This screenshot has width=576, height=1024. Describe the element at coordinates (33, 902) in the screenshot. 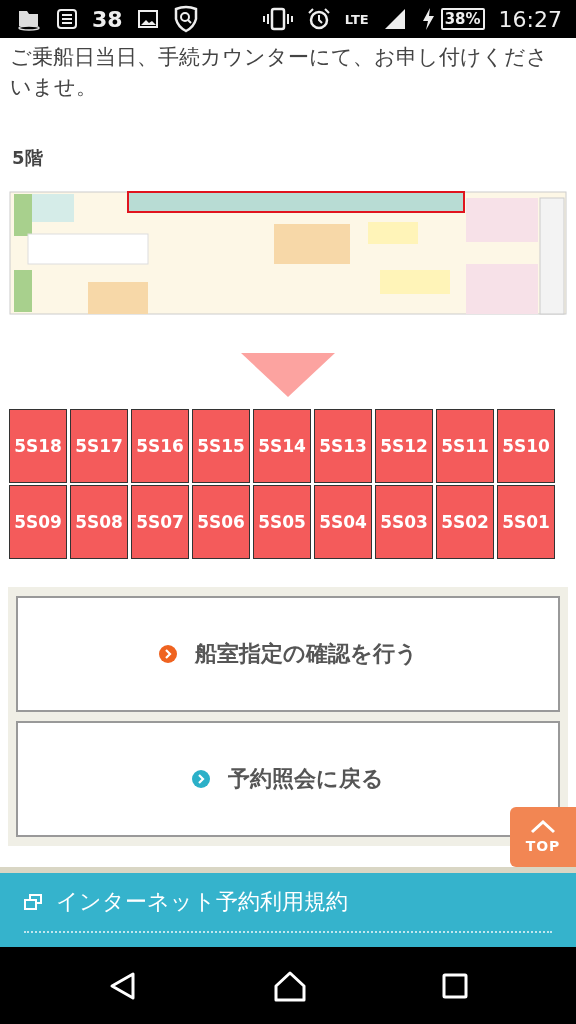

I see `new-window-icon` at that location.